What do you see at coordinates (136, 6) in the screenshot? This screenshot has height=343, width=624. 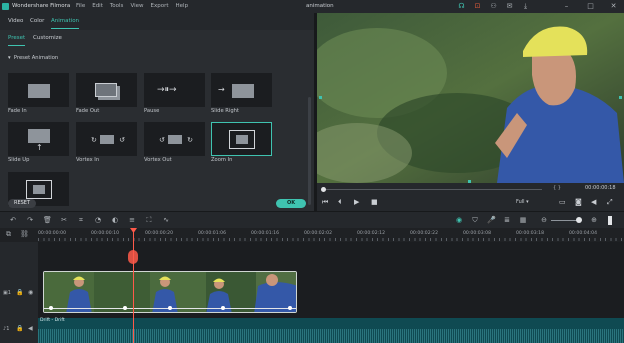 I see `menu-view: View` at bounding box center [136, 6].